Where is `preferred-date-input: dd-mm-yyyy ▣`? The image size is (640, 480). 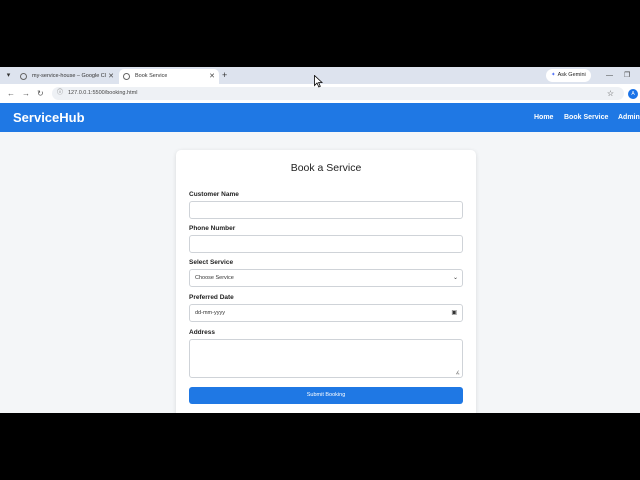
preferred-date-input: dd-mm-yyyy ▣ is located at coordinates (326, 313).